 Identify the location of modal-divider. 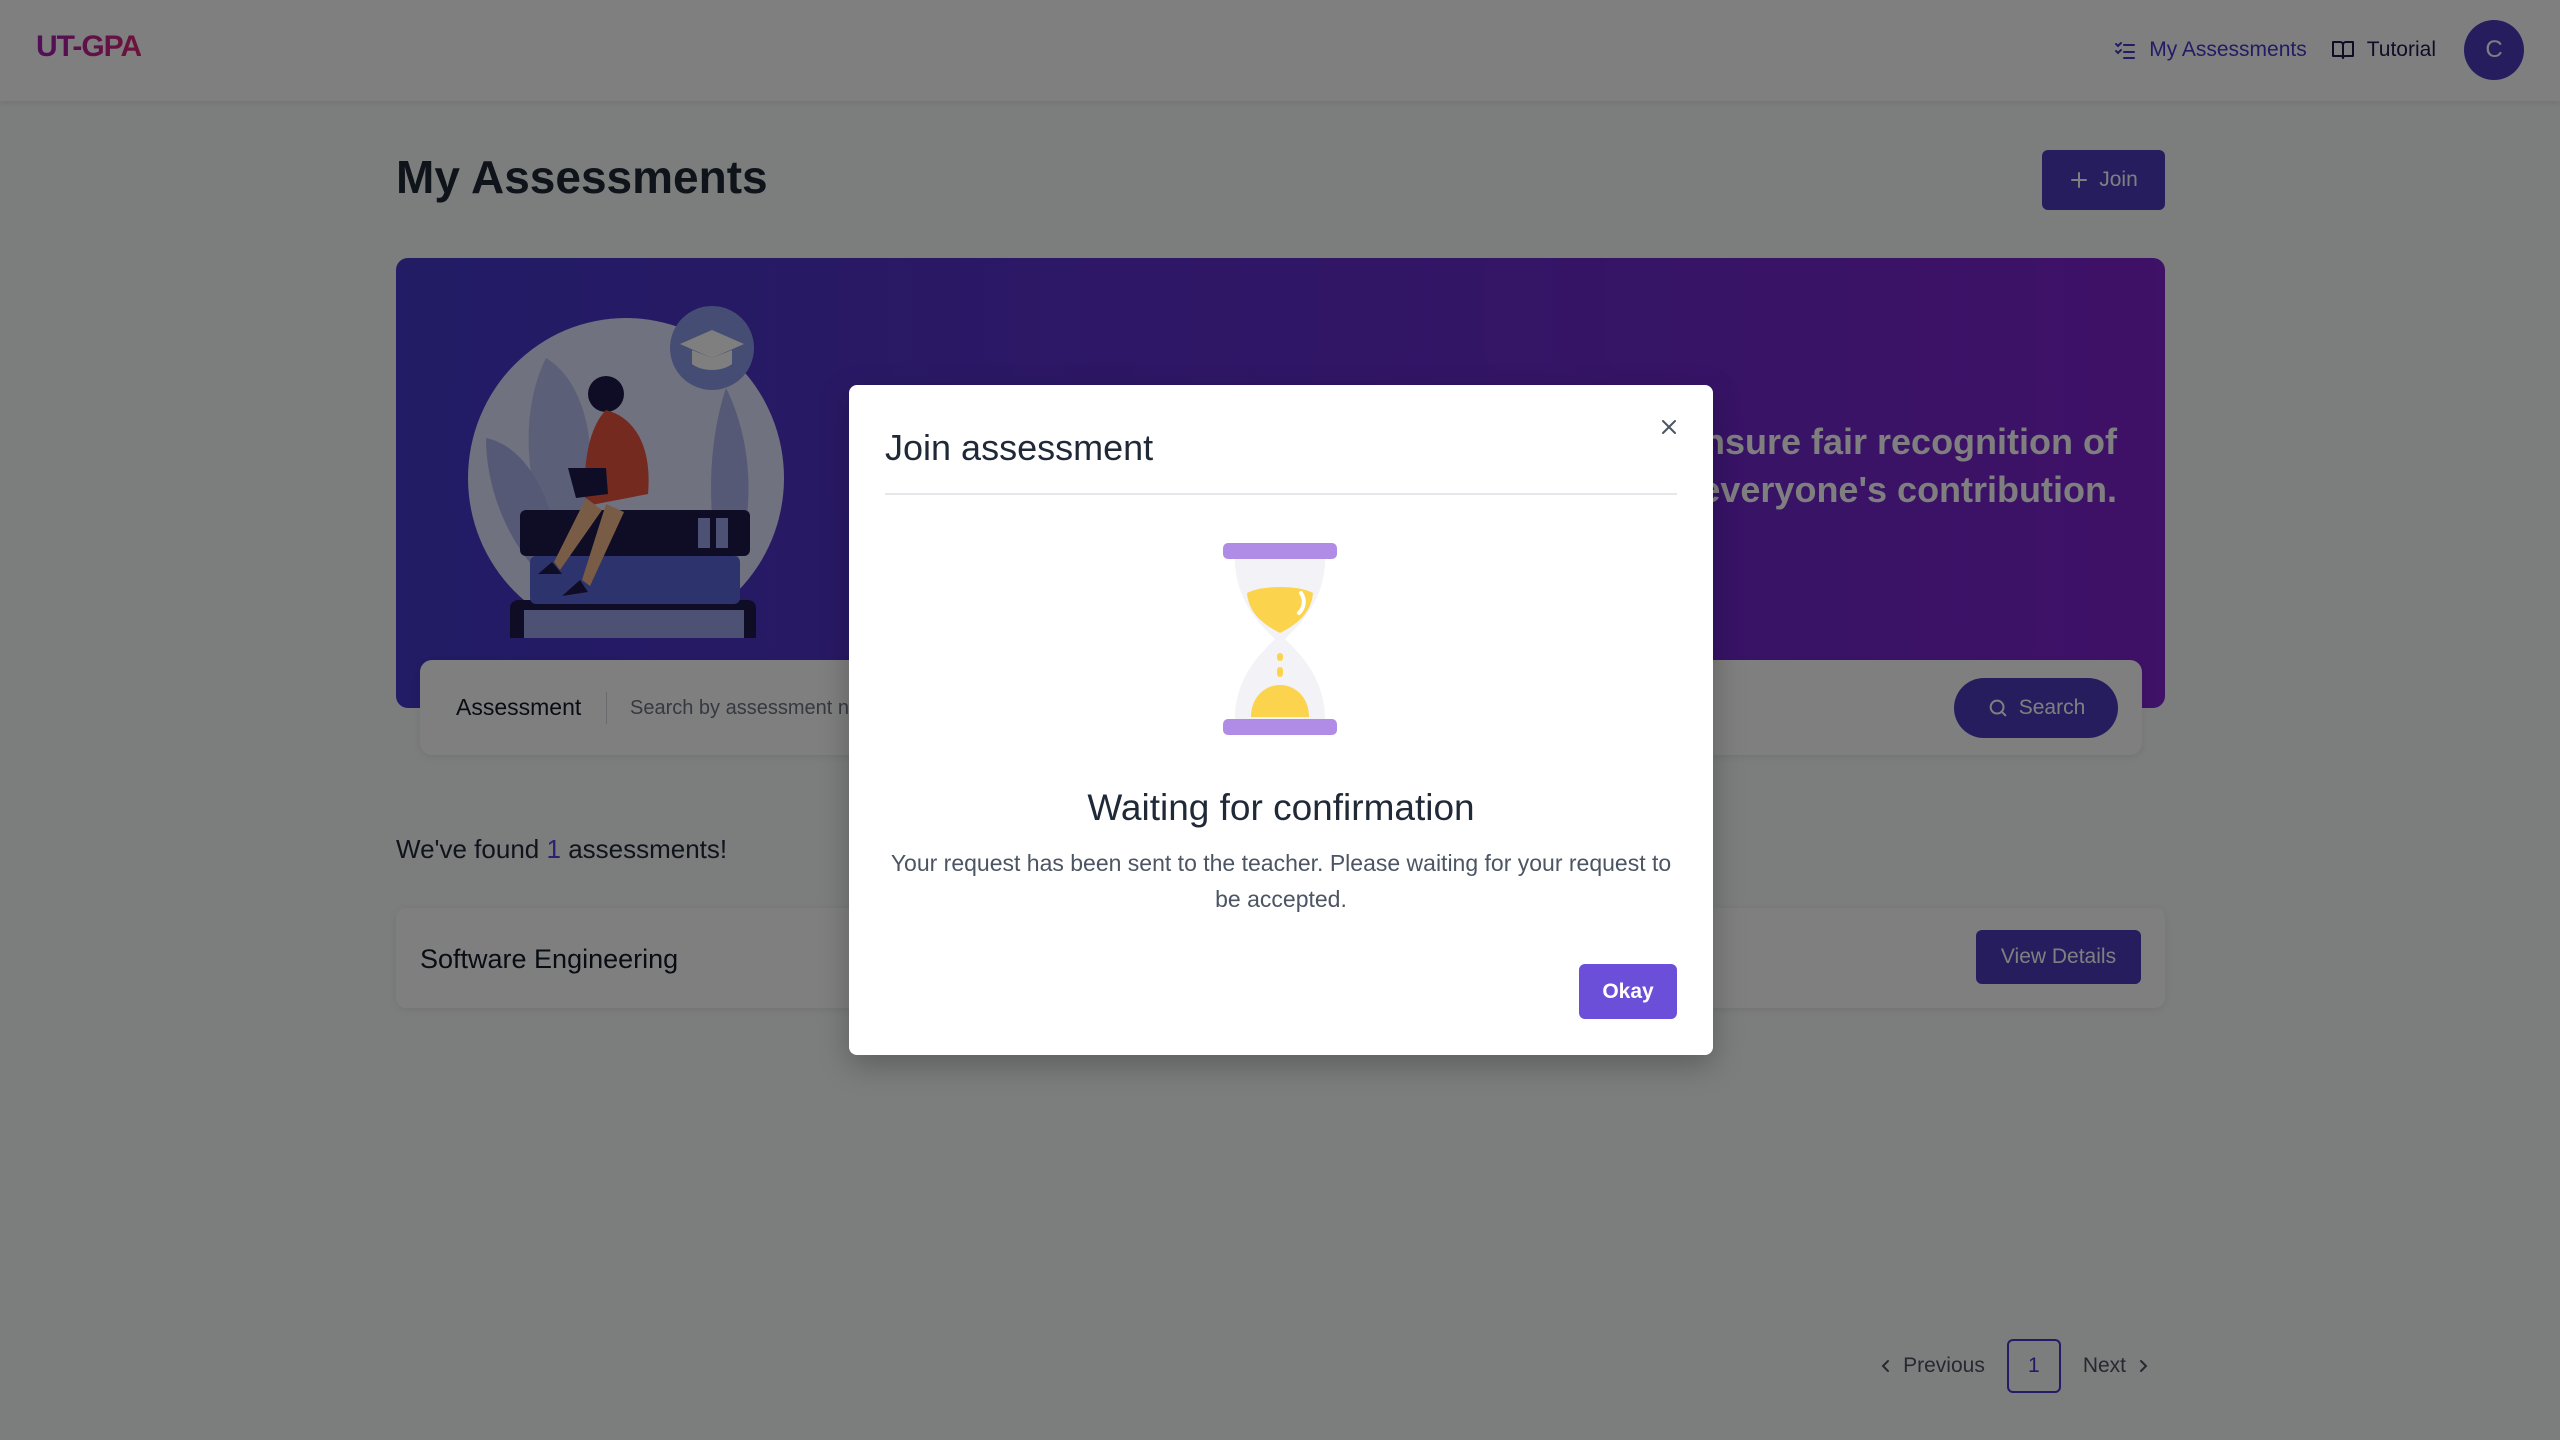
(1281, 494).